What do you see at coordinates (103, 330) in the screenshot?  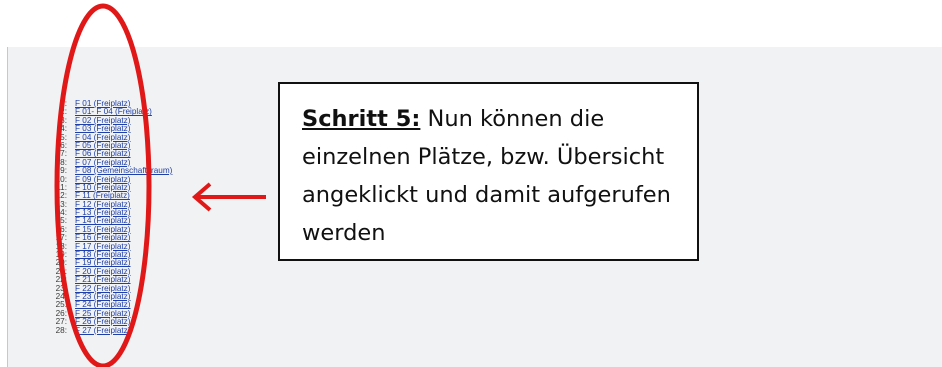 I see `place-link: F 27 (Freiplatz)` at bounding box center [103, 330].